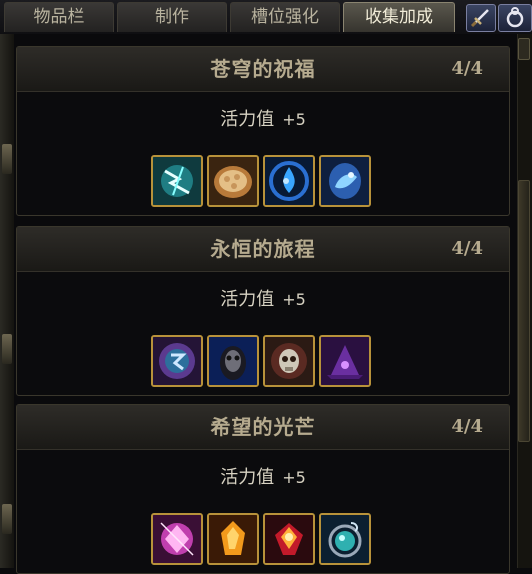 This screenshot has width=532, height=574. Describe the element at coordinates (172, 17) in the screenshot. I see `tab-crafting: 制作` at that location.